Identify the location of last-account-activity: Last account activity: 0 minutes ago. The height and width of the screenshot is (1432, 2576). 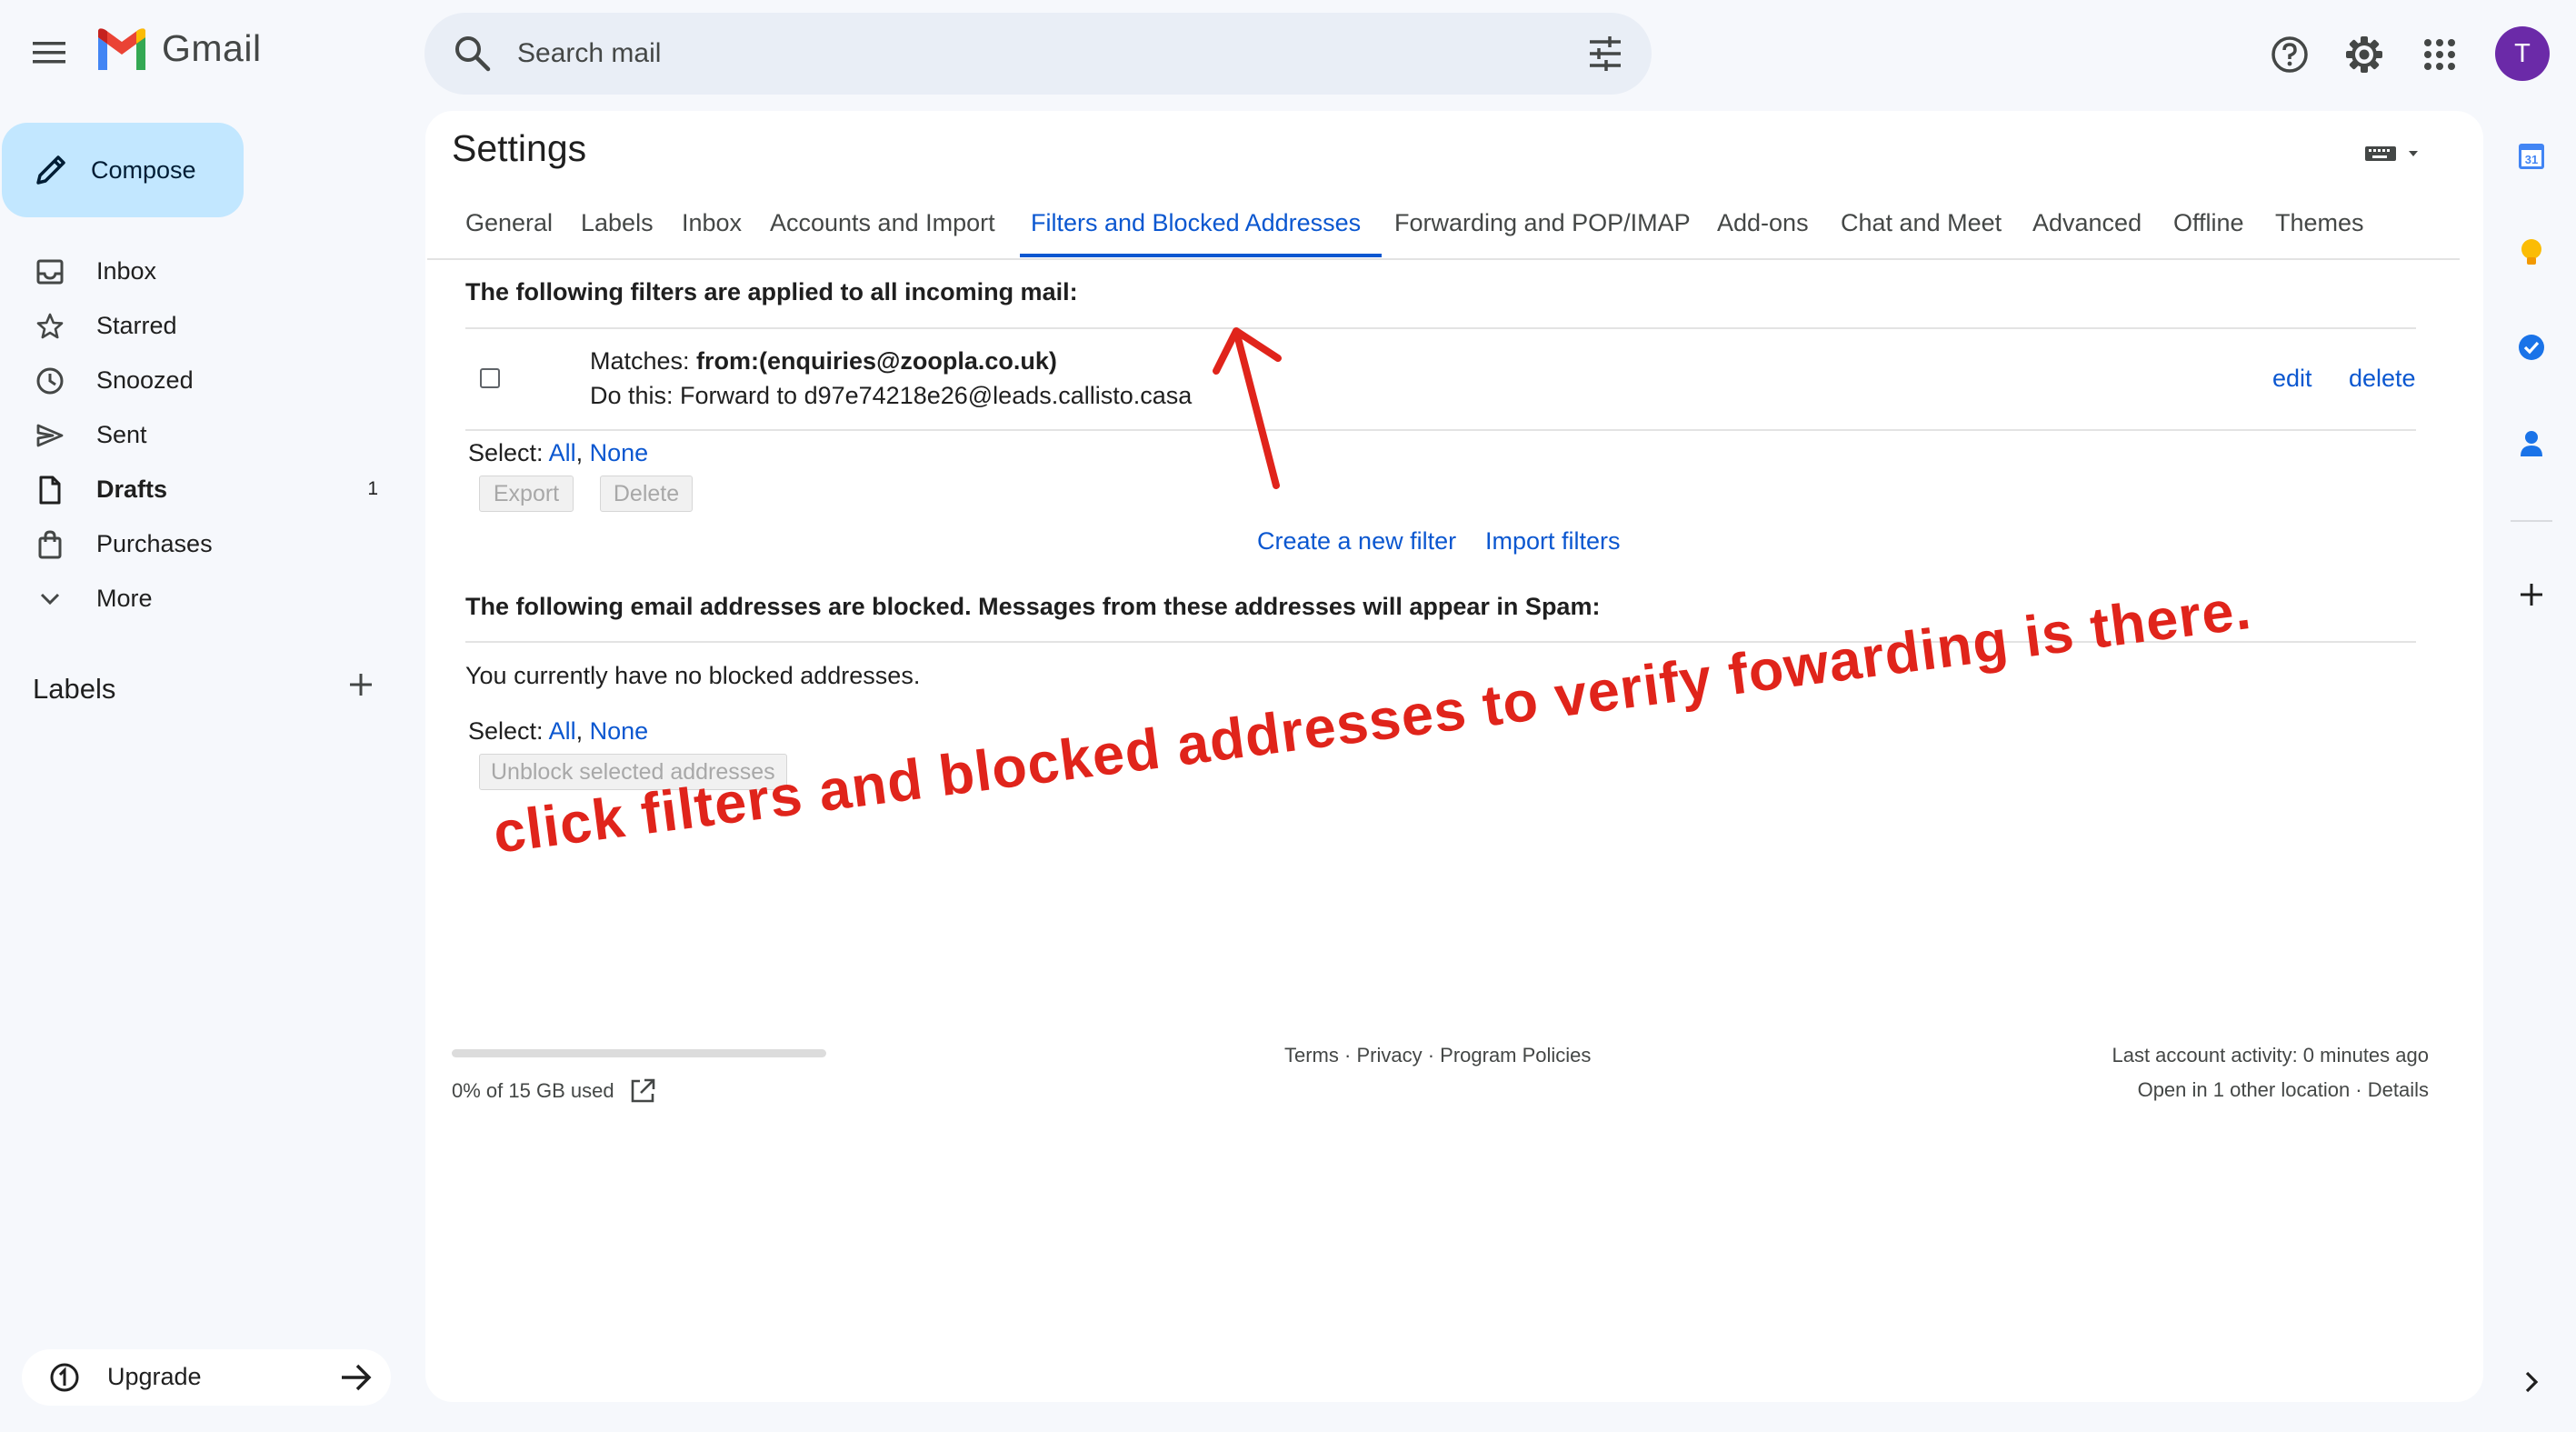
(2270, 1055).